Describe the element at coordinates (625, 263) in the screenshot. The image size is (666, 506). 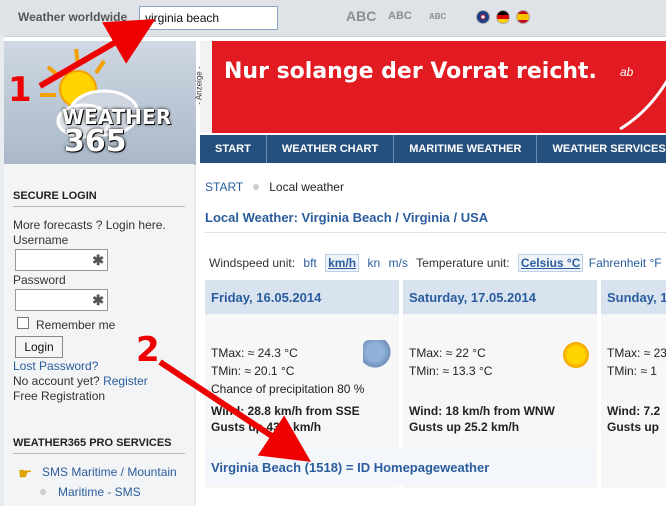
I see `unit-fahrenheit: Fahrenheit °F` at that location.